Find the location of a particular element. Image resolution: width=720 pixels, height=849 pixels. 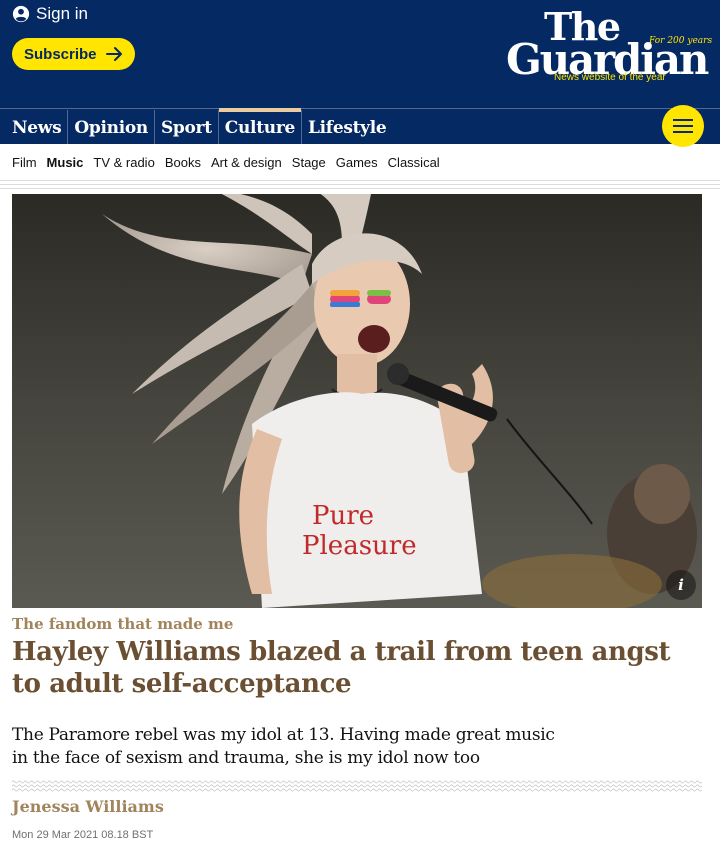

subnav-item-games: Games is located at coordinates (357, 162).